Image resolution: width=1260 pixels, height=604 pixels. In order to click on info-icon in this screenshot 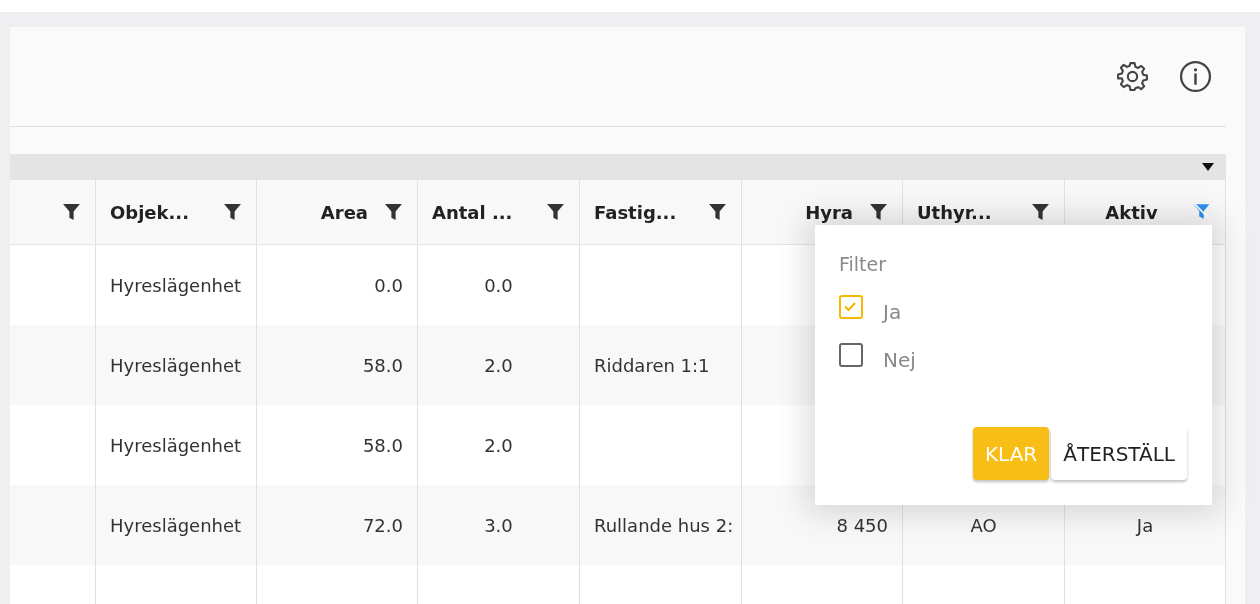, I will do `click(1195, 76)`.